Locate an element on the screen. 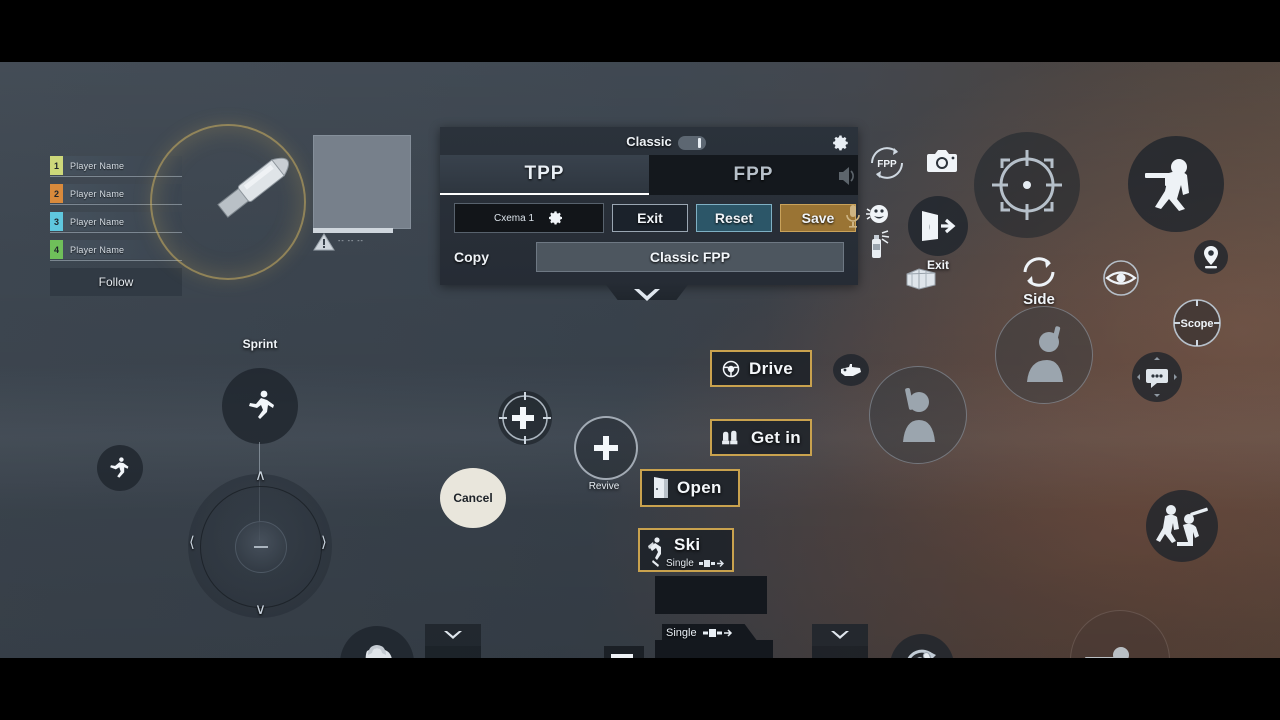 The image size is (1280, 720). peek-right-character-icon is located at coordinates (1045, 354).